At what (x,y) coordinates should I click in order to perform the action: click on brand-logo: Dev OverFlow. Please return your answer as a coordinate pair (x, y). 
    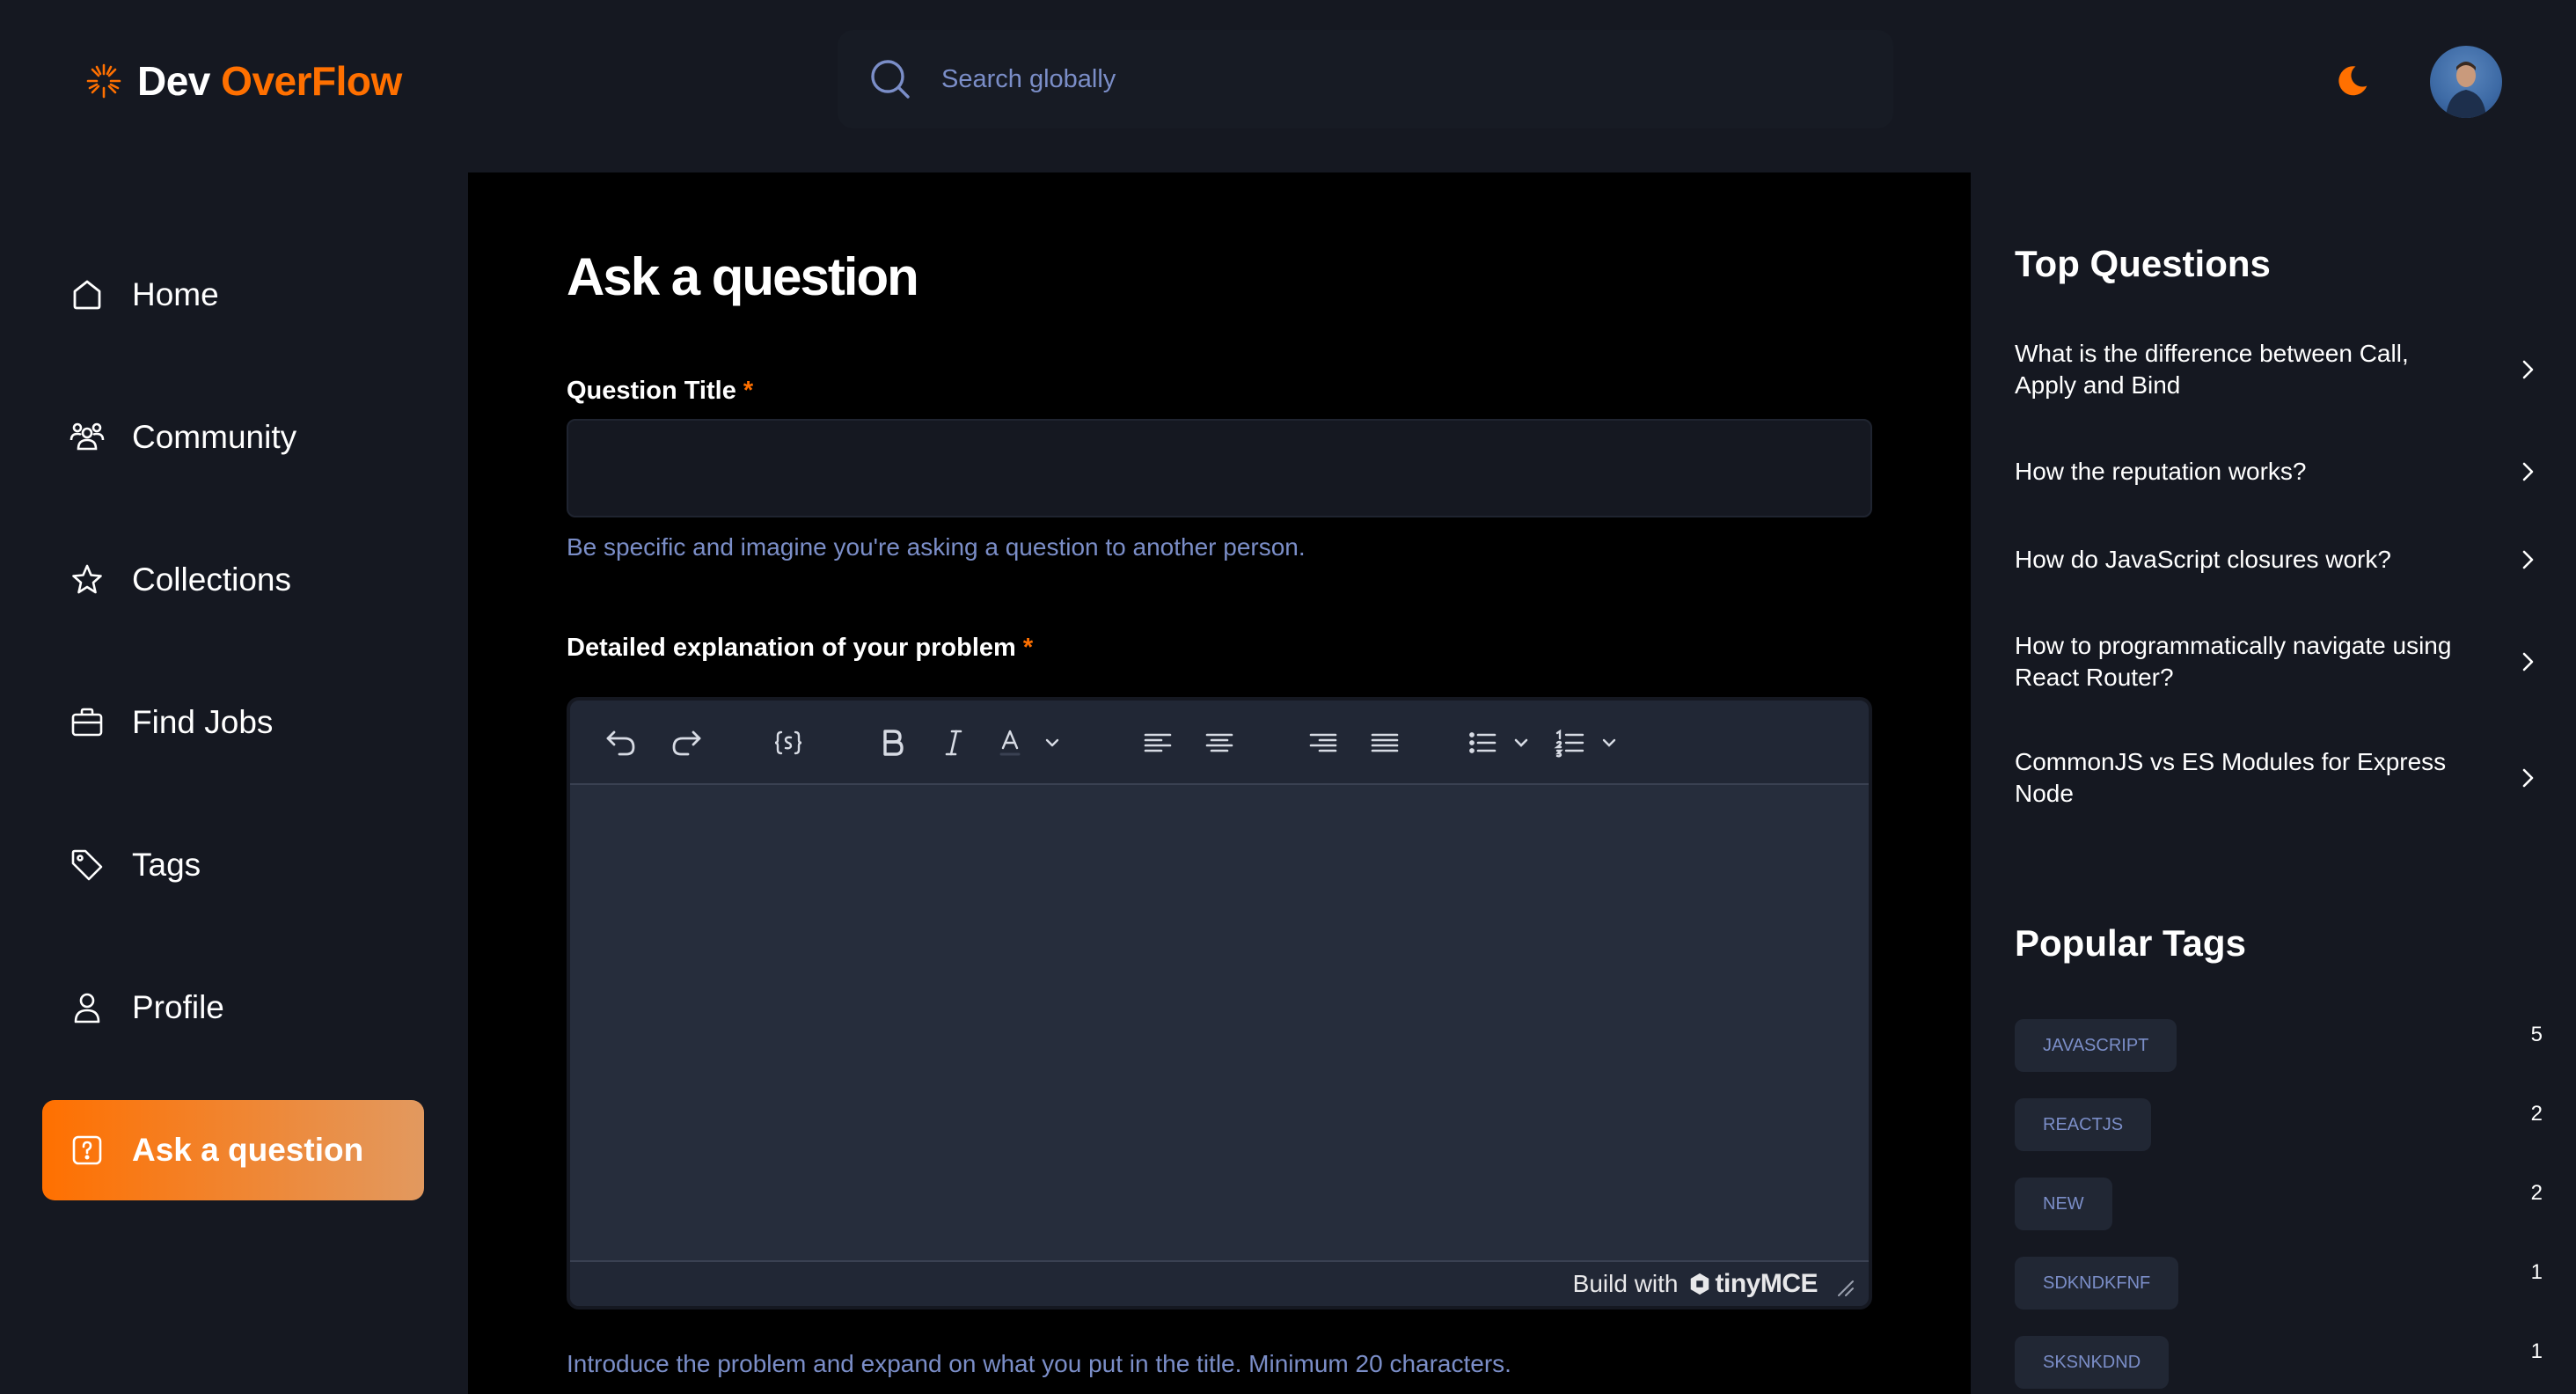
    Looking at the image, I should click on (242, 81).